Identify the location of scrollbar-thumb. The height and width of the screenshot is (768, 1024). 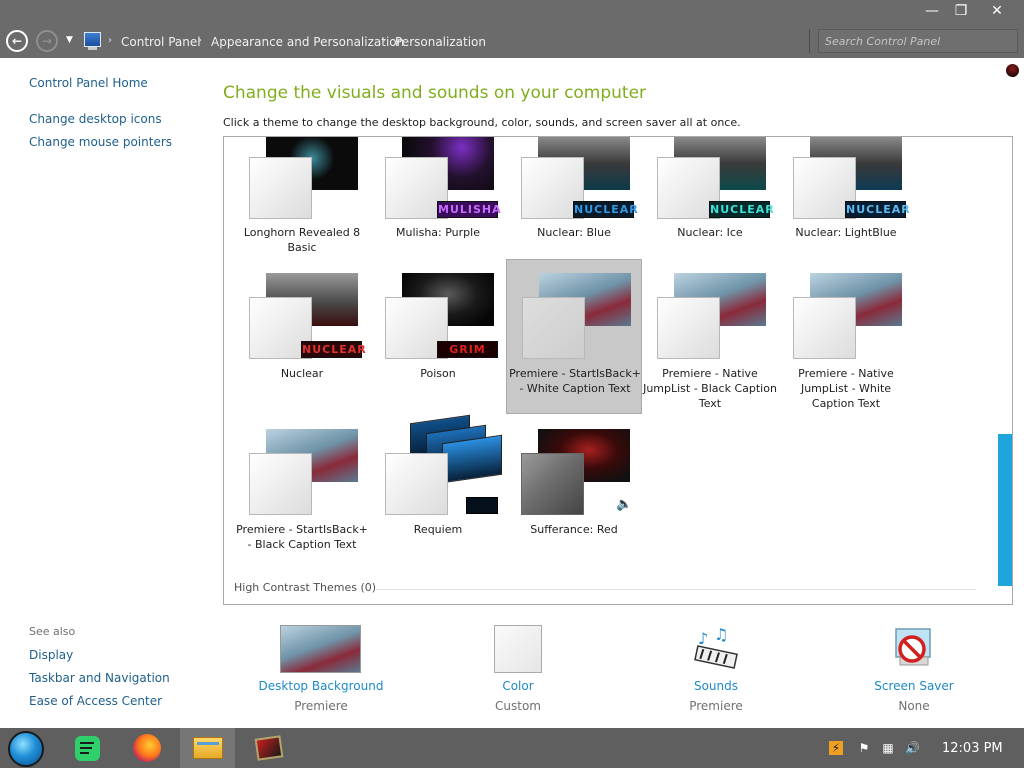
(1005, 510).